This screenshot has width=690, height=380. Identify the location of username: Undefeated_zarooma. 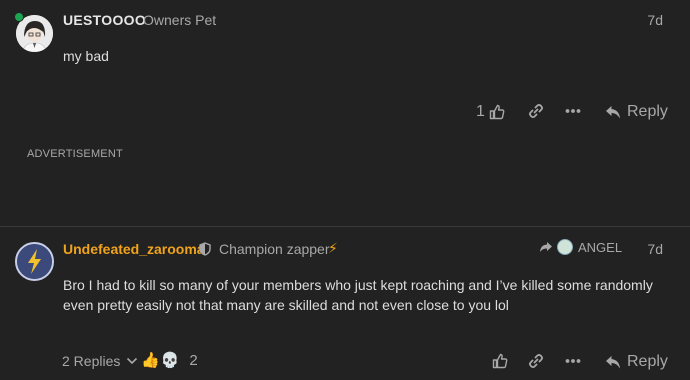
(134, 249).